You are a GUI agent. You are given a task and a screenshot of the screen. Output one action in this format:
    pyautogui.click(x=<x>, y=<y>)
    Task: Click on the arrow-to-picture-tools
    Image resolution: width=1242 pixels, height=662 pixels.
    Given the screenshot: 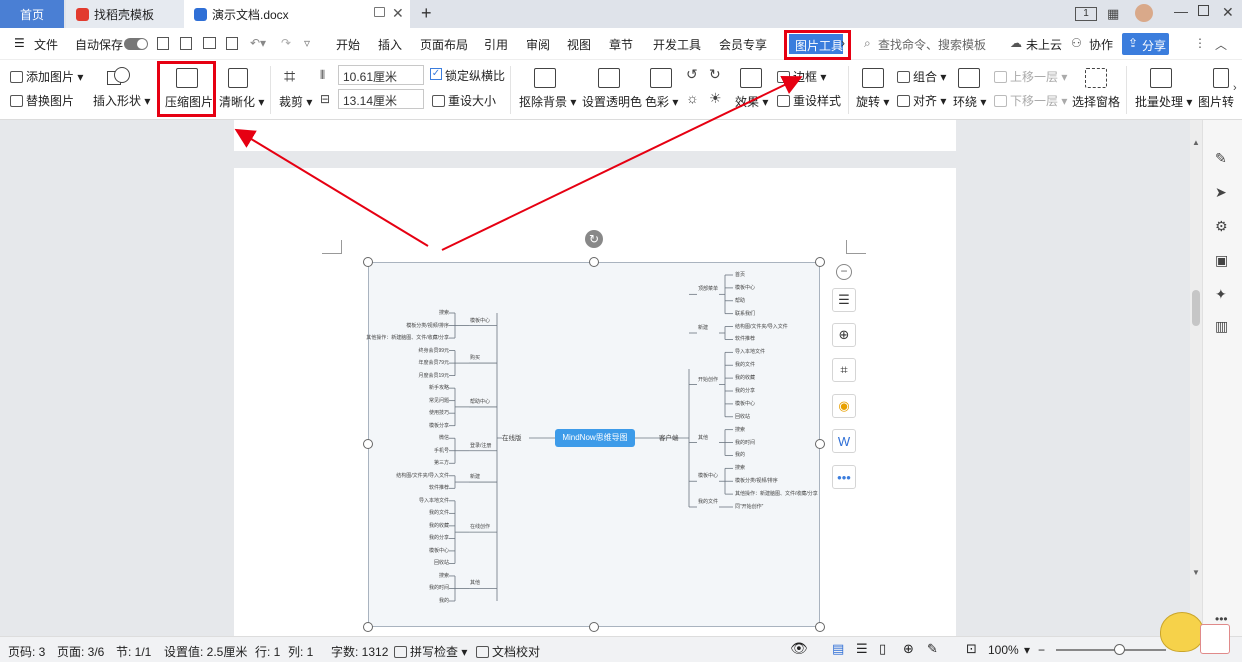 What is the action you would take?
    pyautogui.click(x=622, y=163)
    